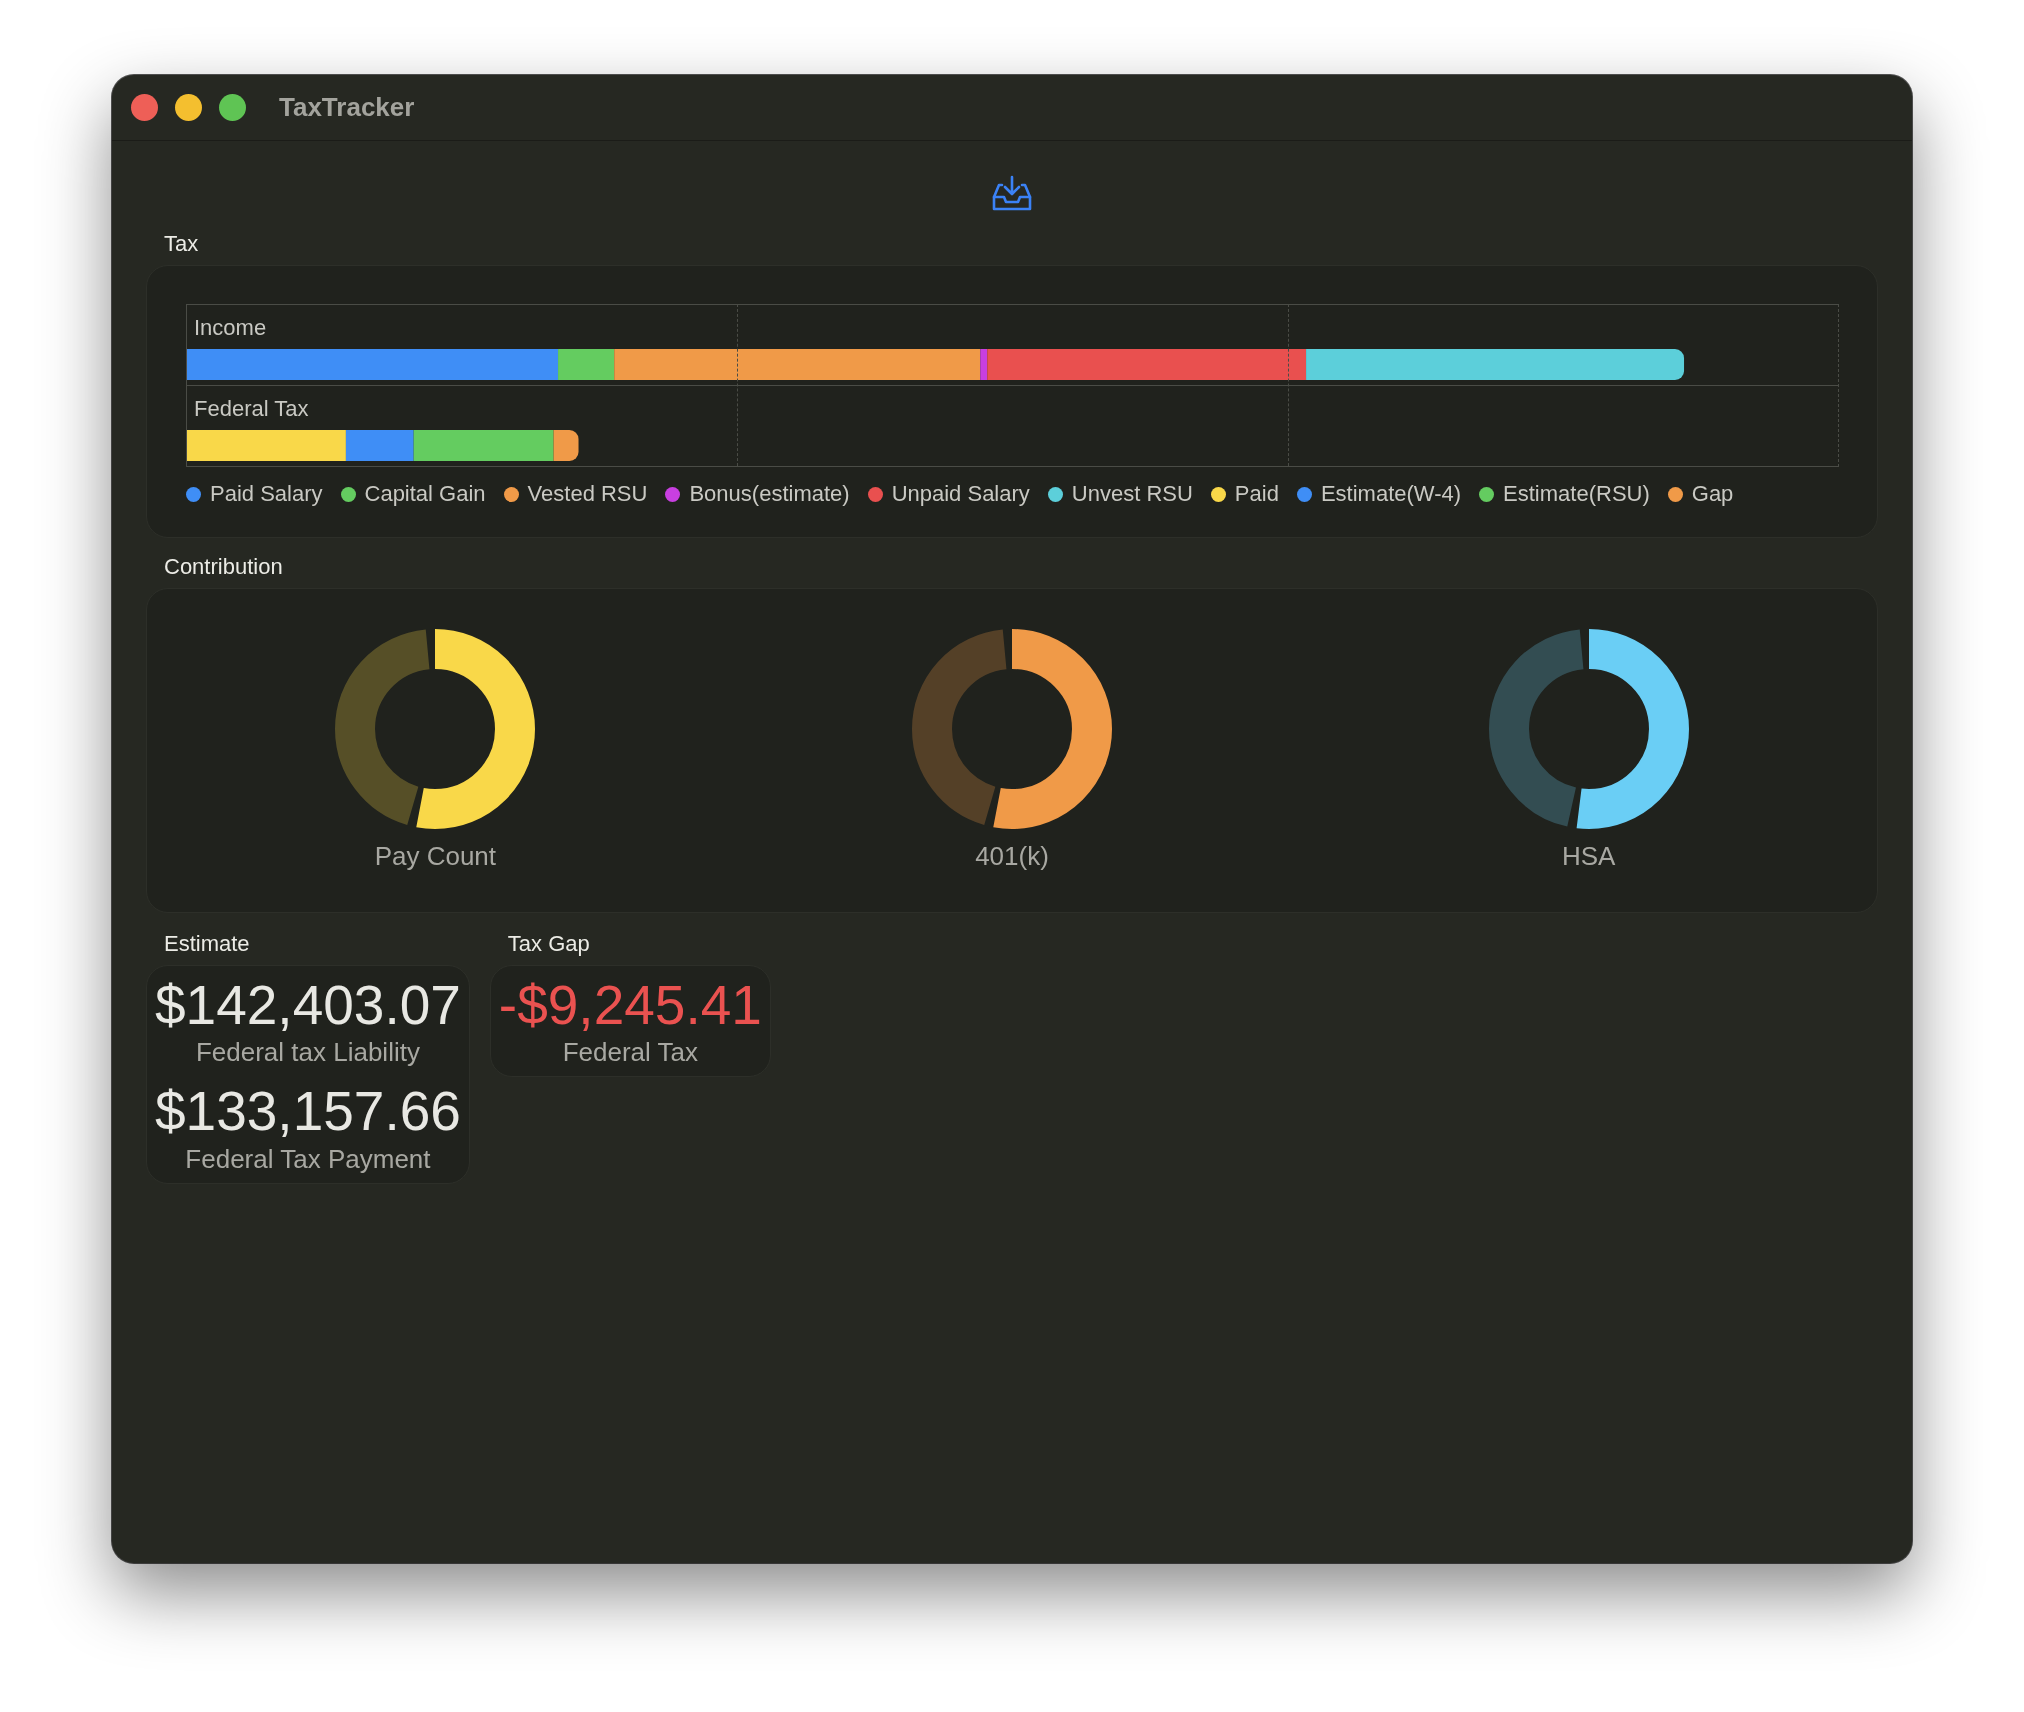 The width and height of the screenshot is (2024, 1712). Describe the element at coordinates (144, 107) in the screenshot. I see `close-button` at that location.